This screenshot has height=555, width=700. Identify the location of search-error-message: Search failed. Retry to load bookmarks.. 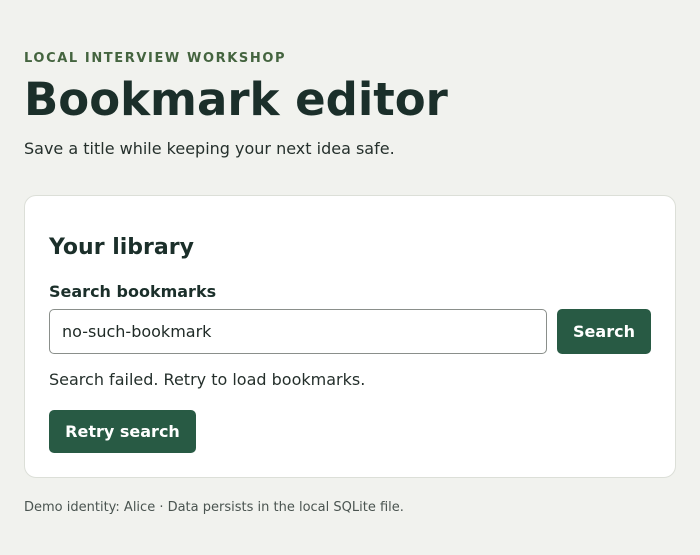
(207, 379).